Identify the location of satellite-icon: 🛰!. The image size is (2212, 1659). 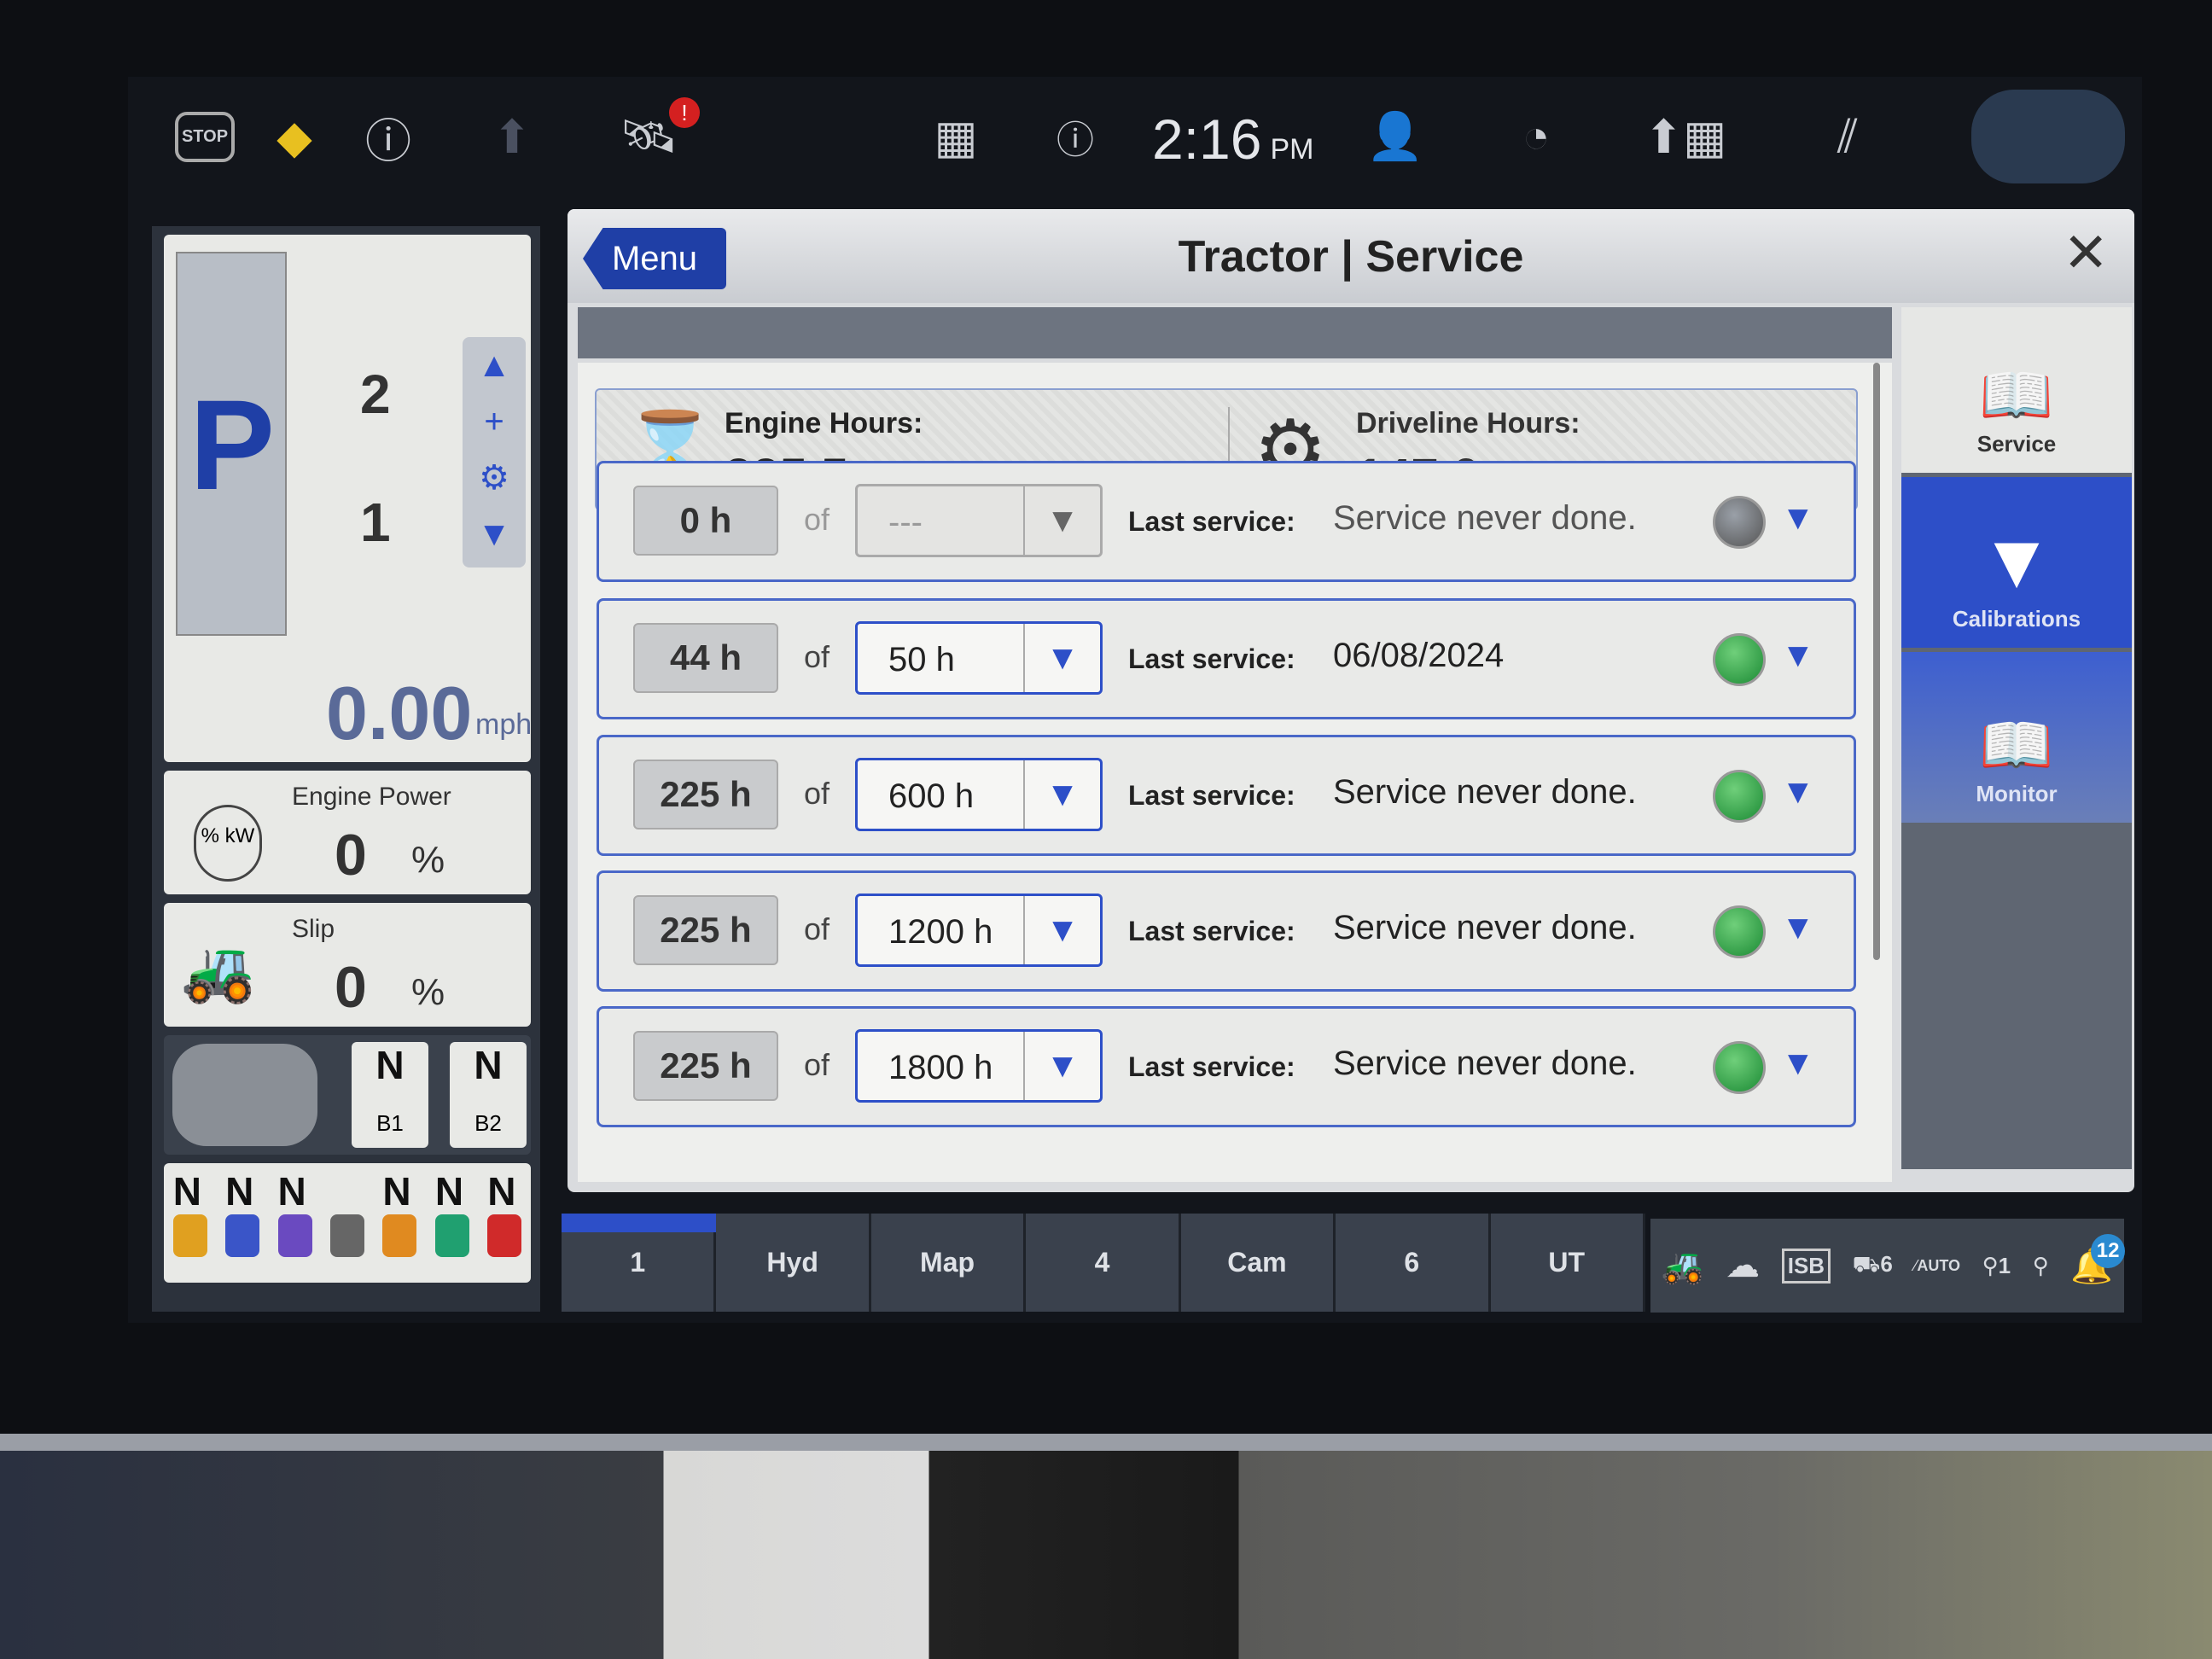
(648, 134).